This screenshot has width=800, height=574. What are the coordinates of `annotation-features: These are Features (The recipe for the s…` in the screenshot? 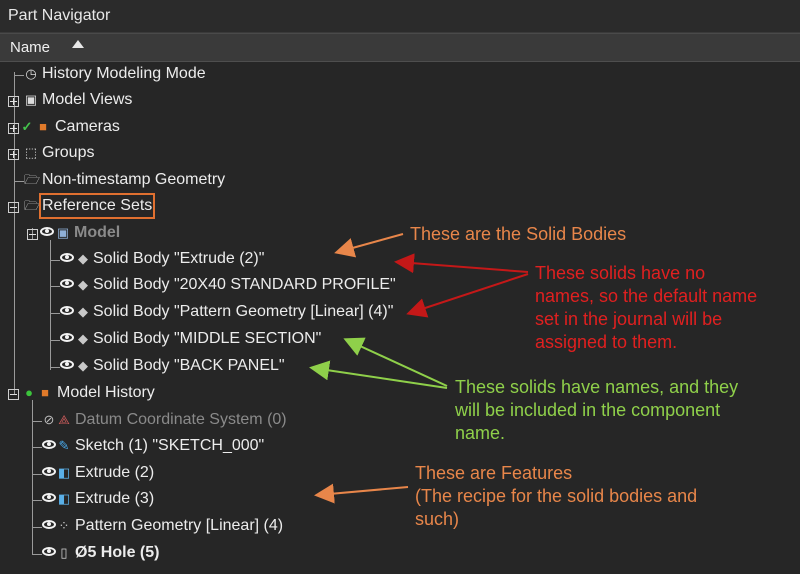 It's located at (556, 496).